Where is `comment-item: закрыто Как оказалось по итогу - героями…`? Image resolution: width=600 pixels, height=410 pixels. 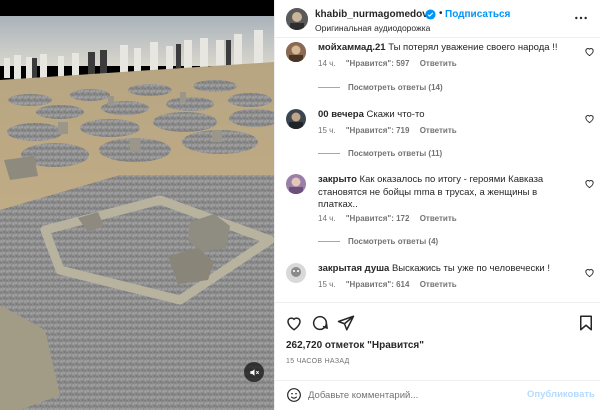
comment-item: закрыто Как оказалось по итогу - героями… is located at coordinates (437, 211).